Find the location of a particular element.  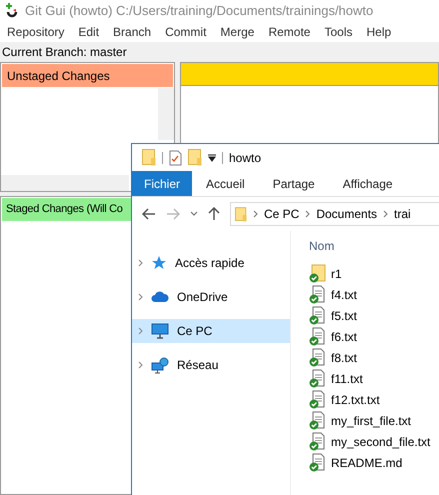

horizontal-scrollbar is located at coordinates (65, 183).